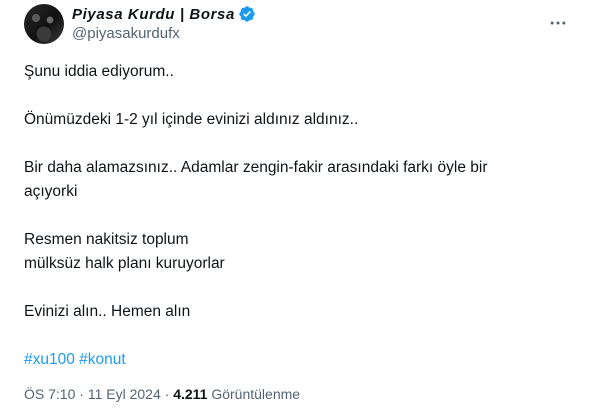 The image size is (591, 417). I want to click on author-info: Piyasa Kurdu | Borsa @piyasakurdufx, so click(164, 24).